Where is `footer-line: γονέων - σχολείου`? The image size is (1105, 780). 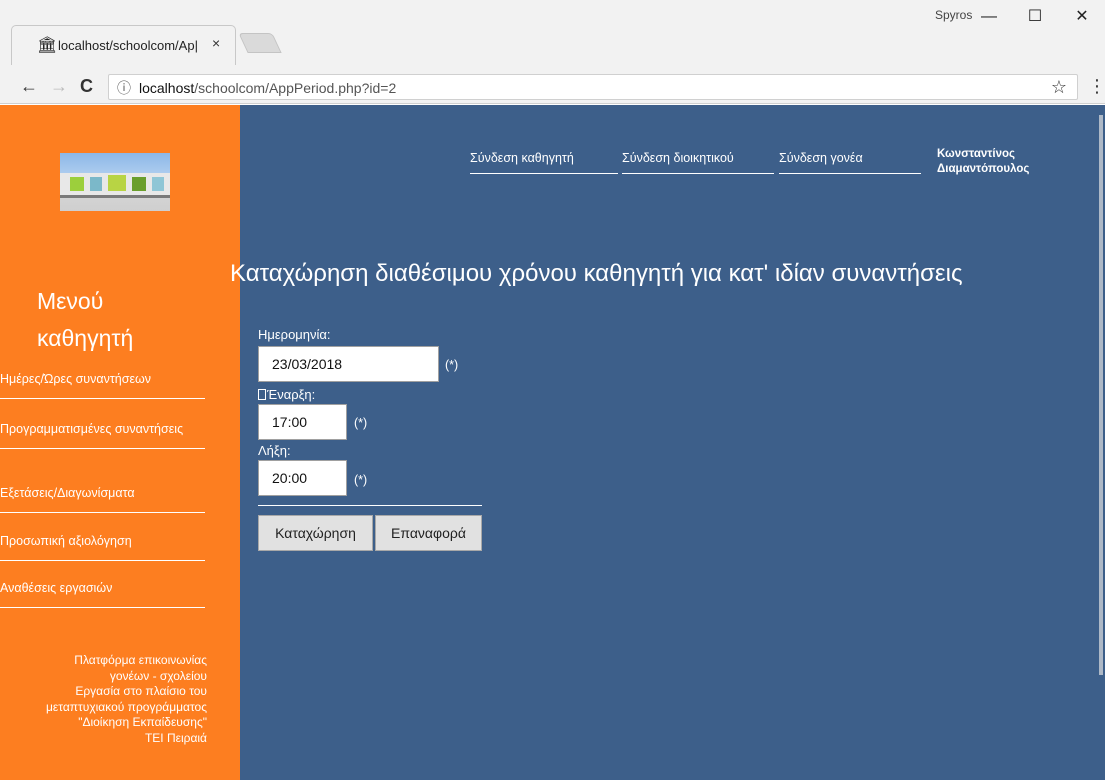 footer-line: γονέων - σχολείου is located at coordinates (158, 675).